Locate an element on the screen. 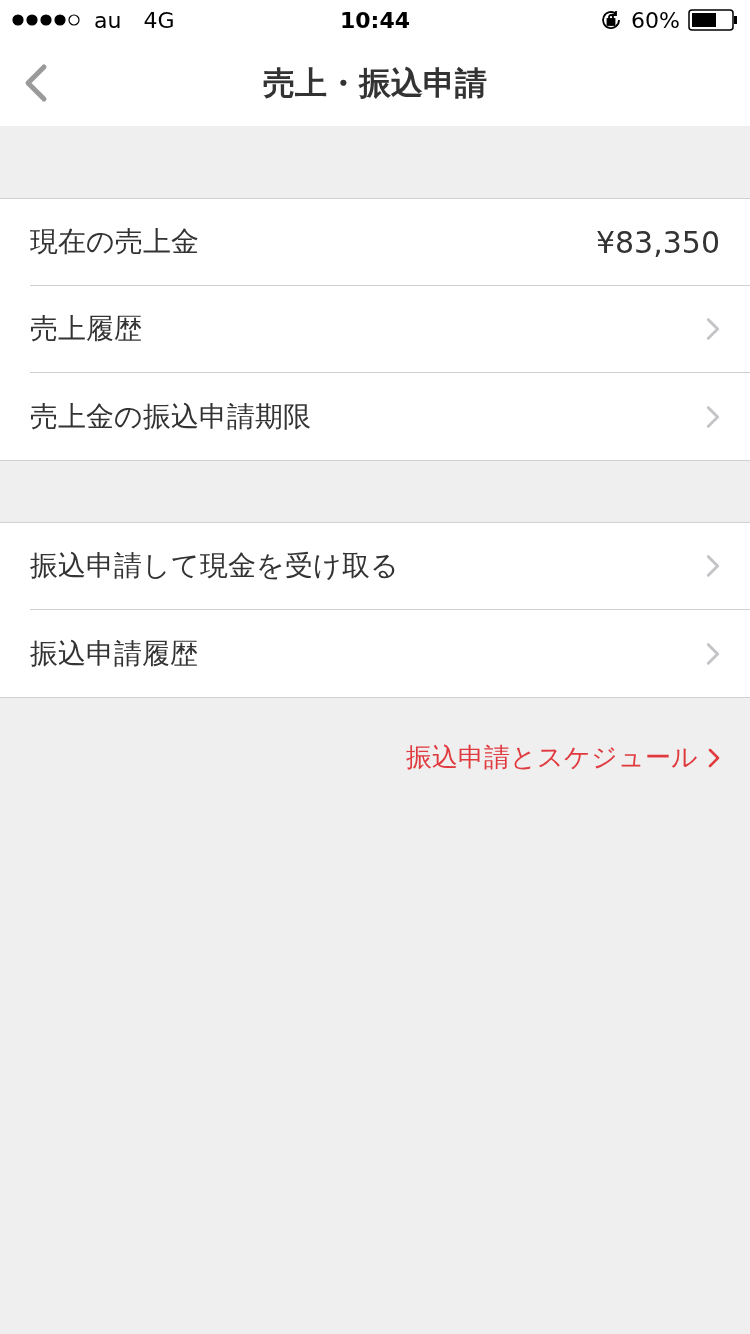  row-label: 現在の売上金 is located at coordinates (114, 242).